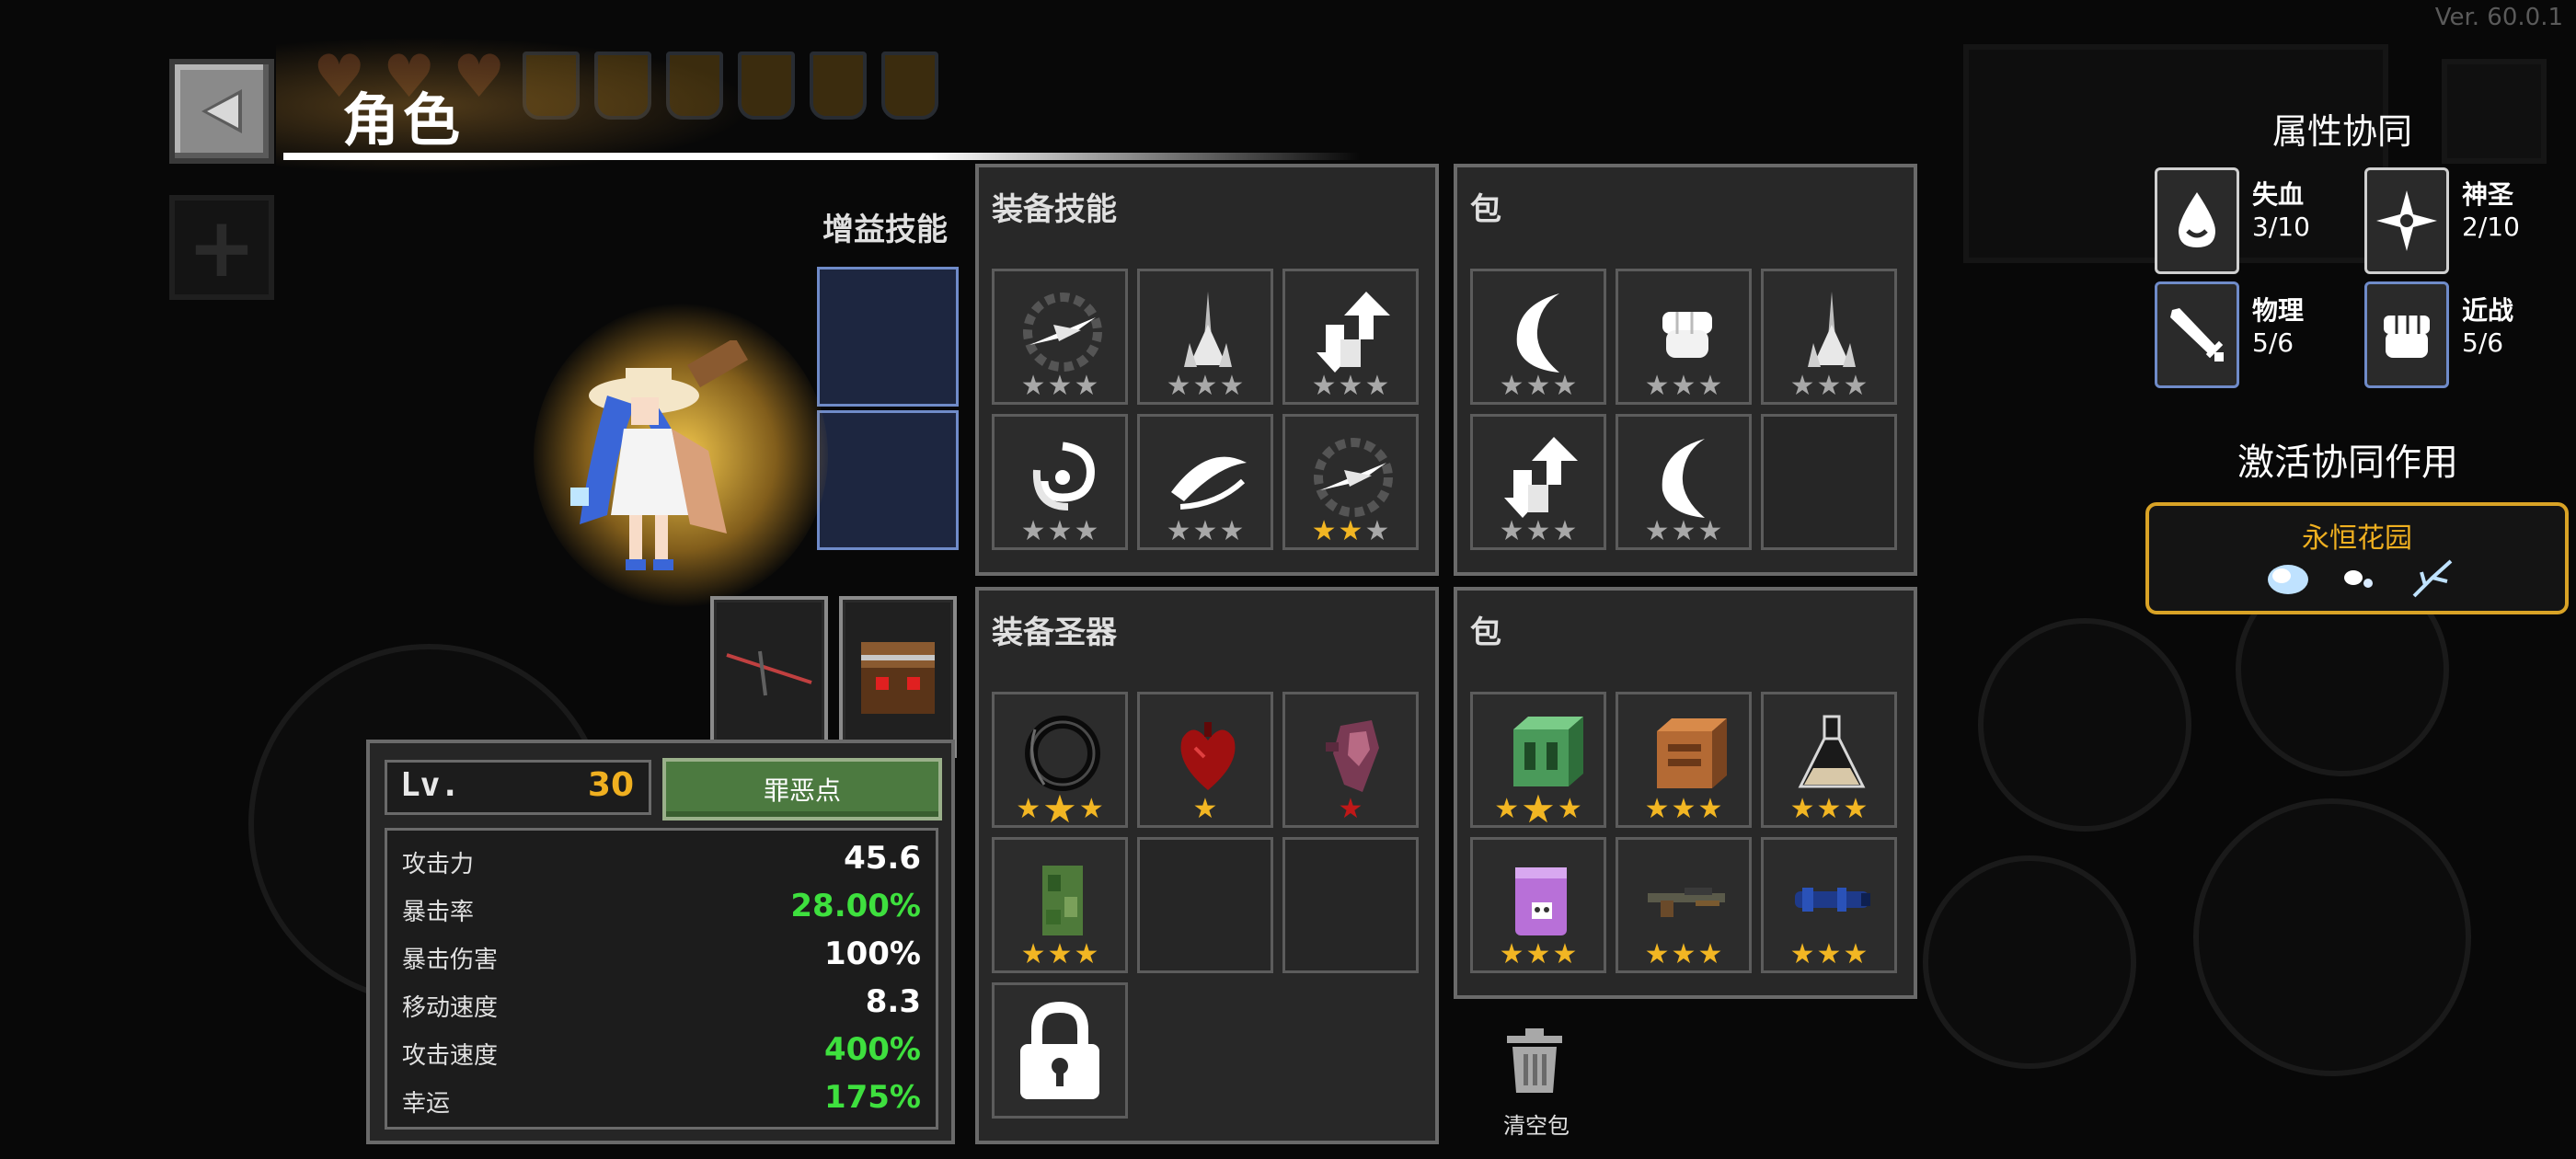  What do you see at coordinates (2197, 220) in the screenshot?
I see `synergy-bleed` at bounding box center [2197, 220].